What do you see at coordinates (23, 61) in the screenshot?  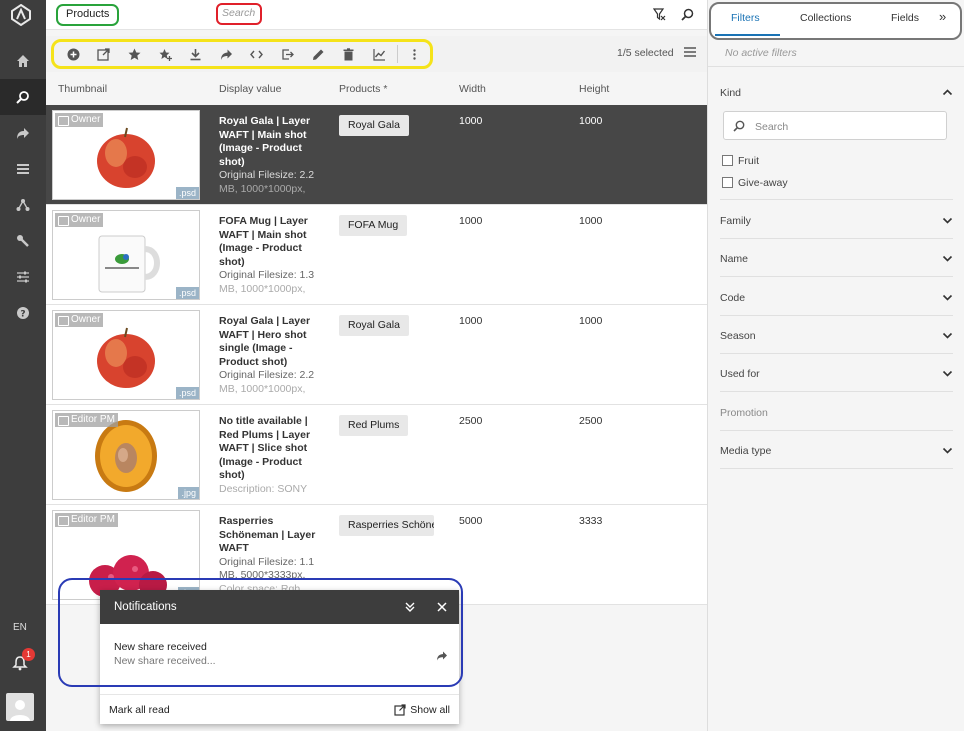 I see `nav-home-icon` at bounding box center [23, 61].